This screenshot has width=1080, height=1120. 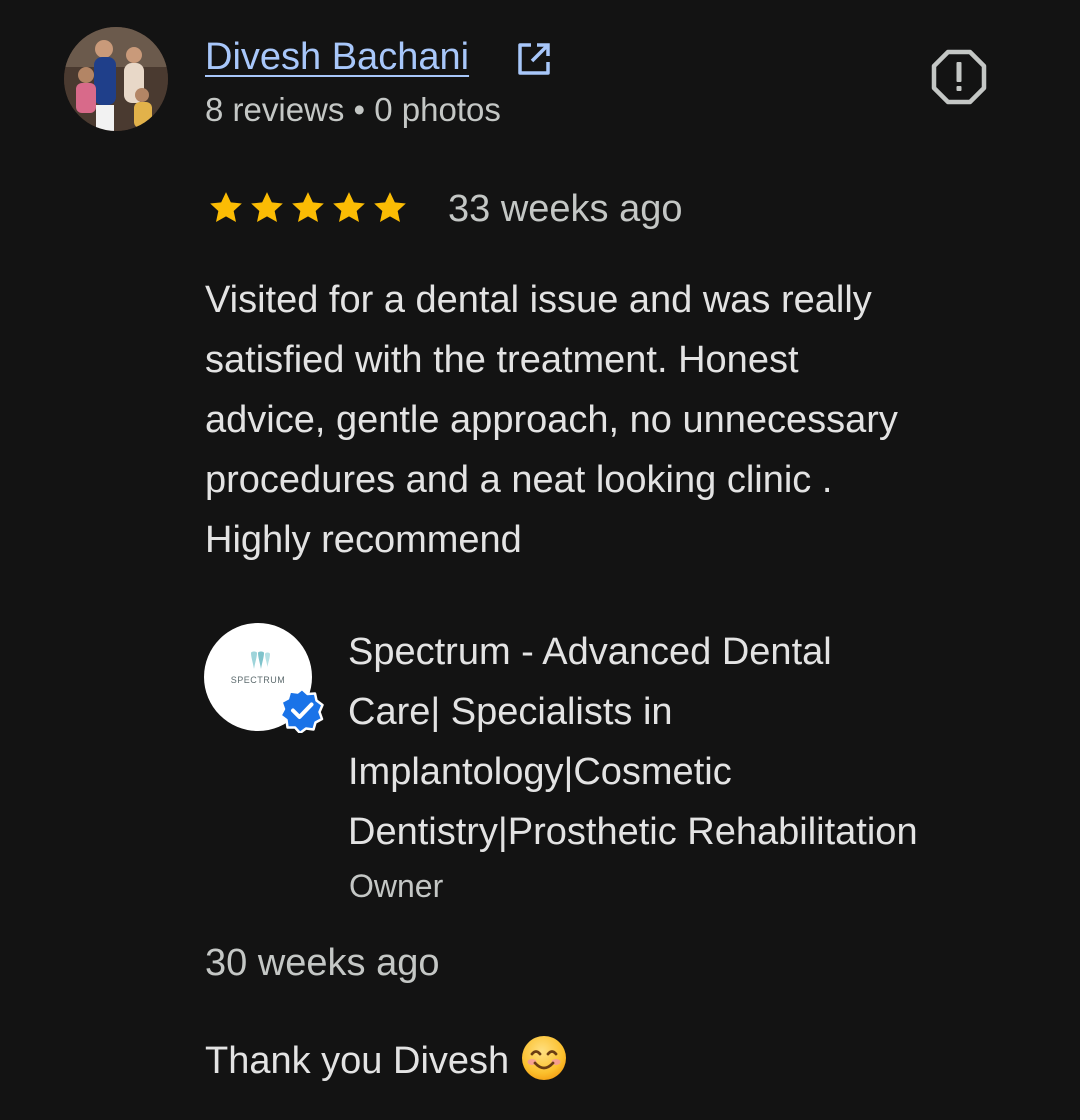 I want to click on user-photo-icon, so click(x=116, y=79).